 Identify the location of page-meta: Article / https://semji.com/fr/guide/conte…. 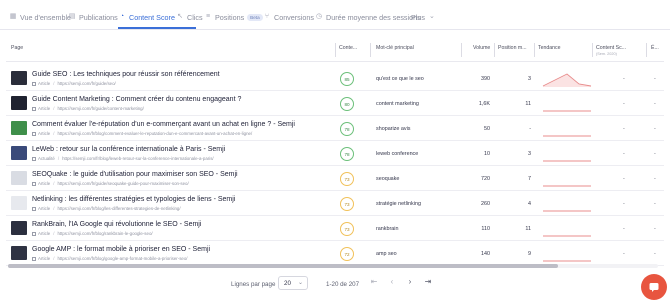
(88, 108).